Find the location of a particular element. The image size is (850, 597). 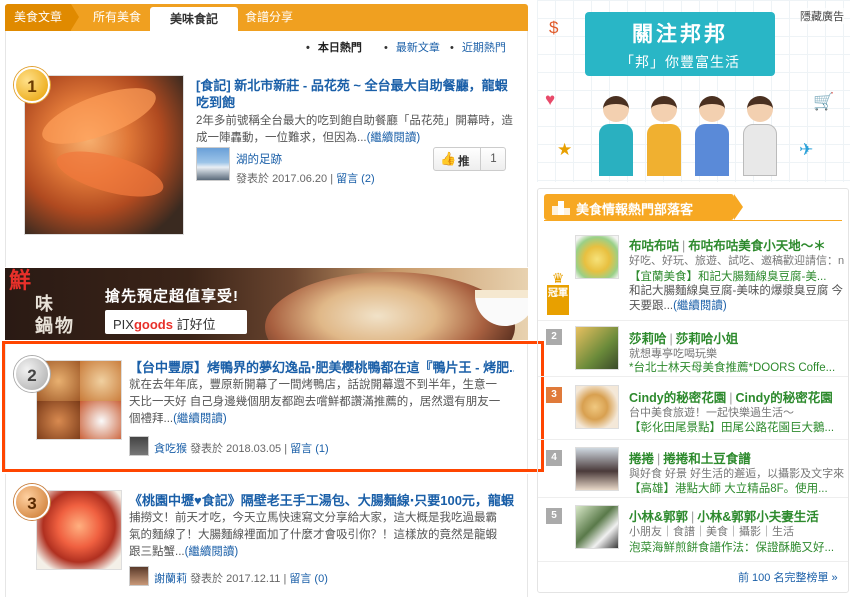

ad-brand-bottom: 味 鍋物 is located at coordinates (55, 315).